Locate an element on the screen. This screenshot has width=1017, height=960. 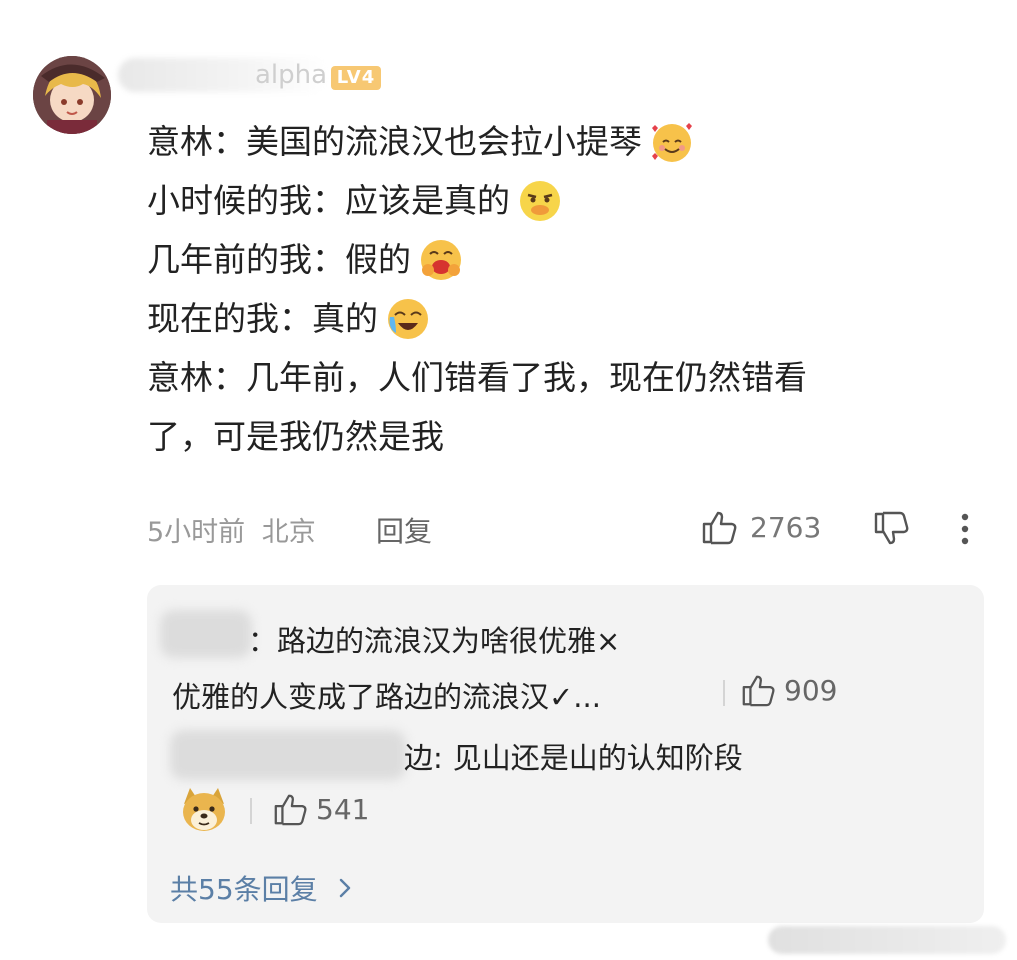
reply-button: 回复 is located at coordinates (404, 530).